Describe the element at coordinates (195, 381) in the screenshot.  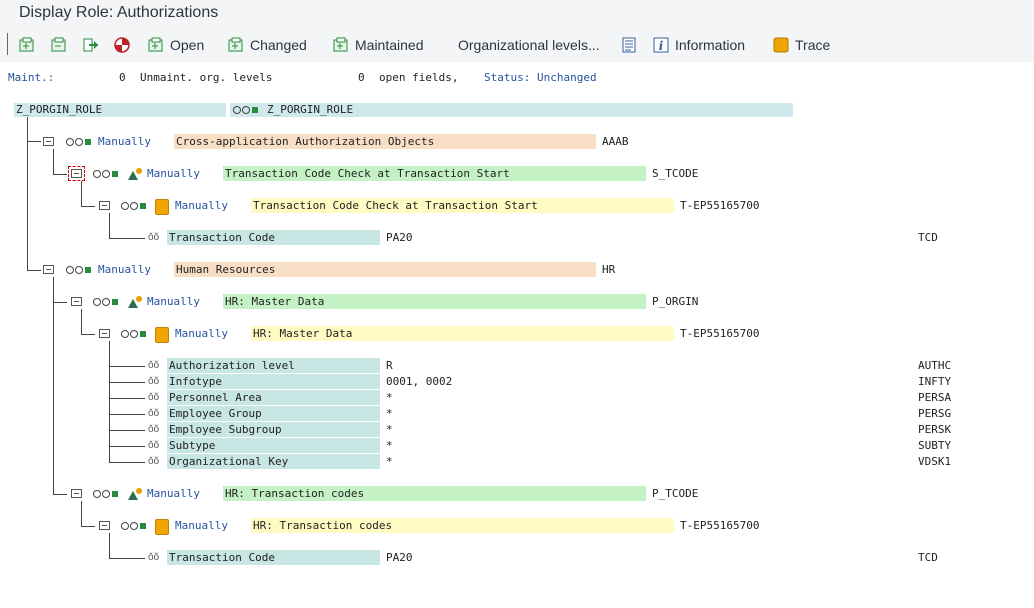
I see `field-label: Infotype` at that location.